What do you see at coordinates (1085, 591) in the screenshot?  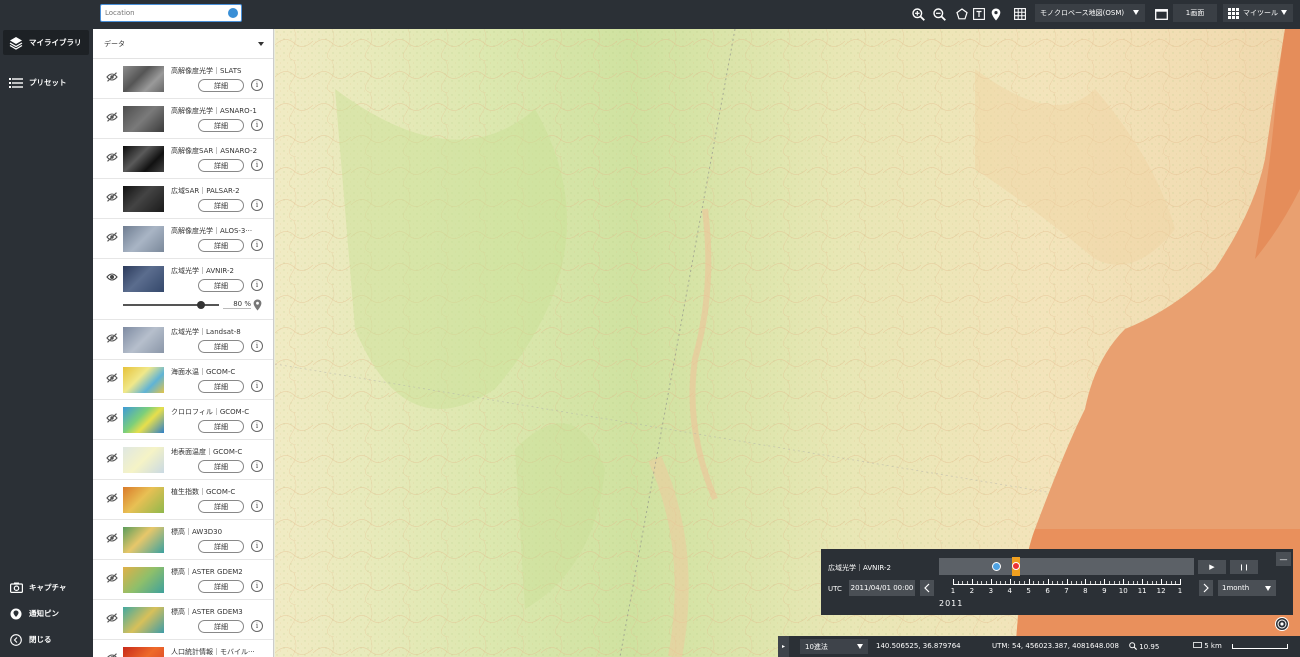 I see `timeline-month-label: 8` at bounding box center [1085, 591].